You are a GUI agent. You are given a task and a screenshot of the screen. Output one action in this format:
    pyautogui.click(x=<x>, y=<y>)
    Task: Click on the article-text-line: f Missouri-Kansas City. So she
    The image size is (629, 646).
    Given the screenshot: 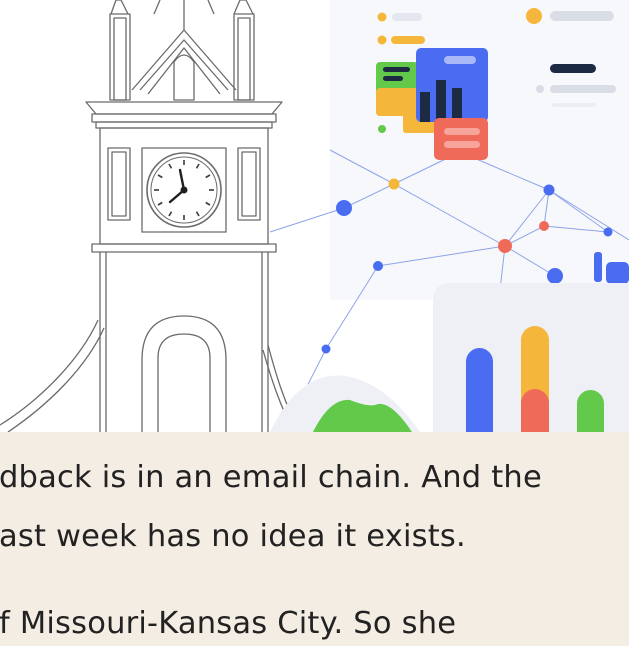 What is the action you would take?
    pyautogui.click(x=228, y=623)
    